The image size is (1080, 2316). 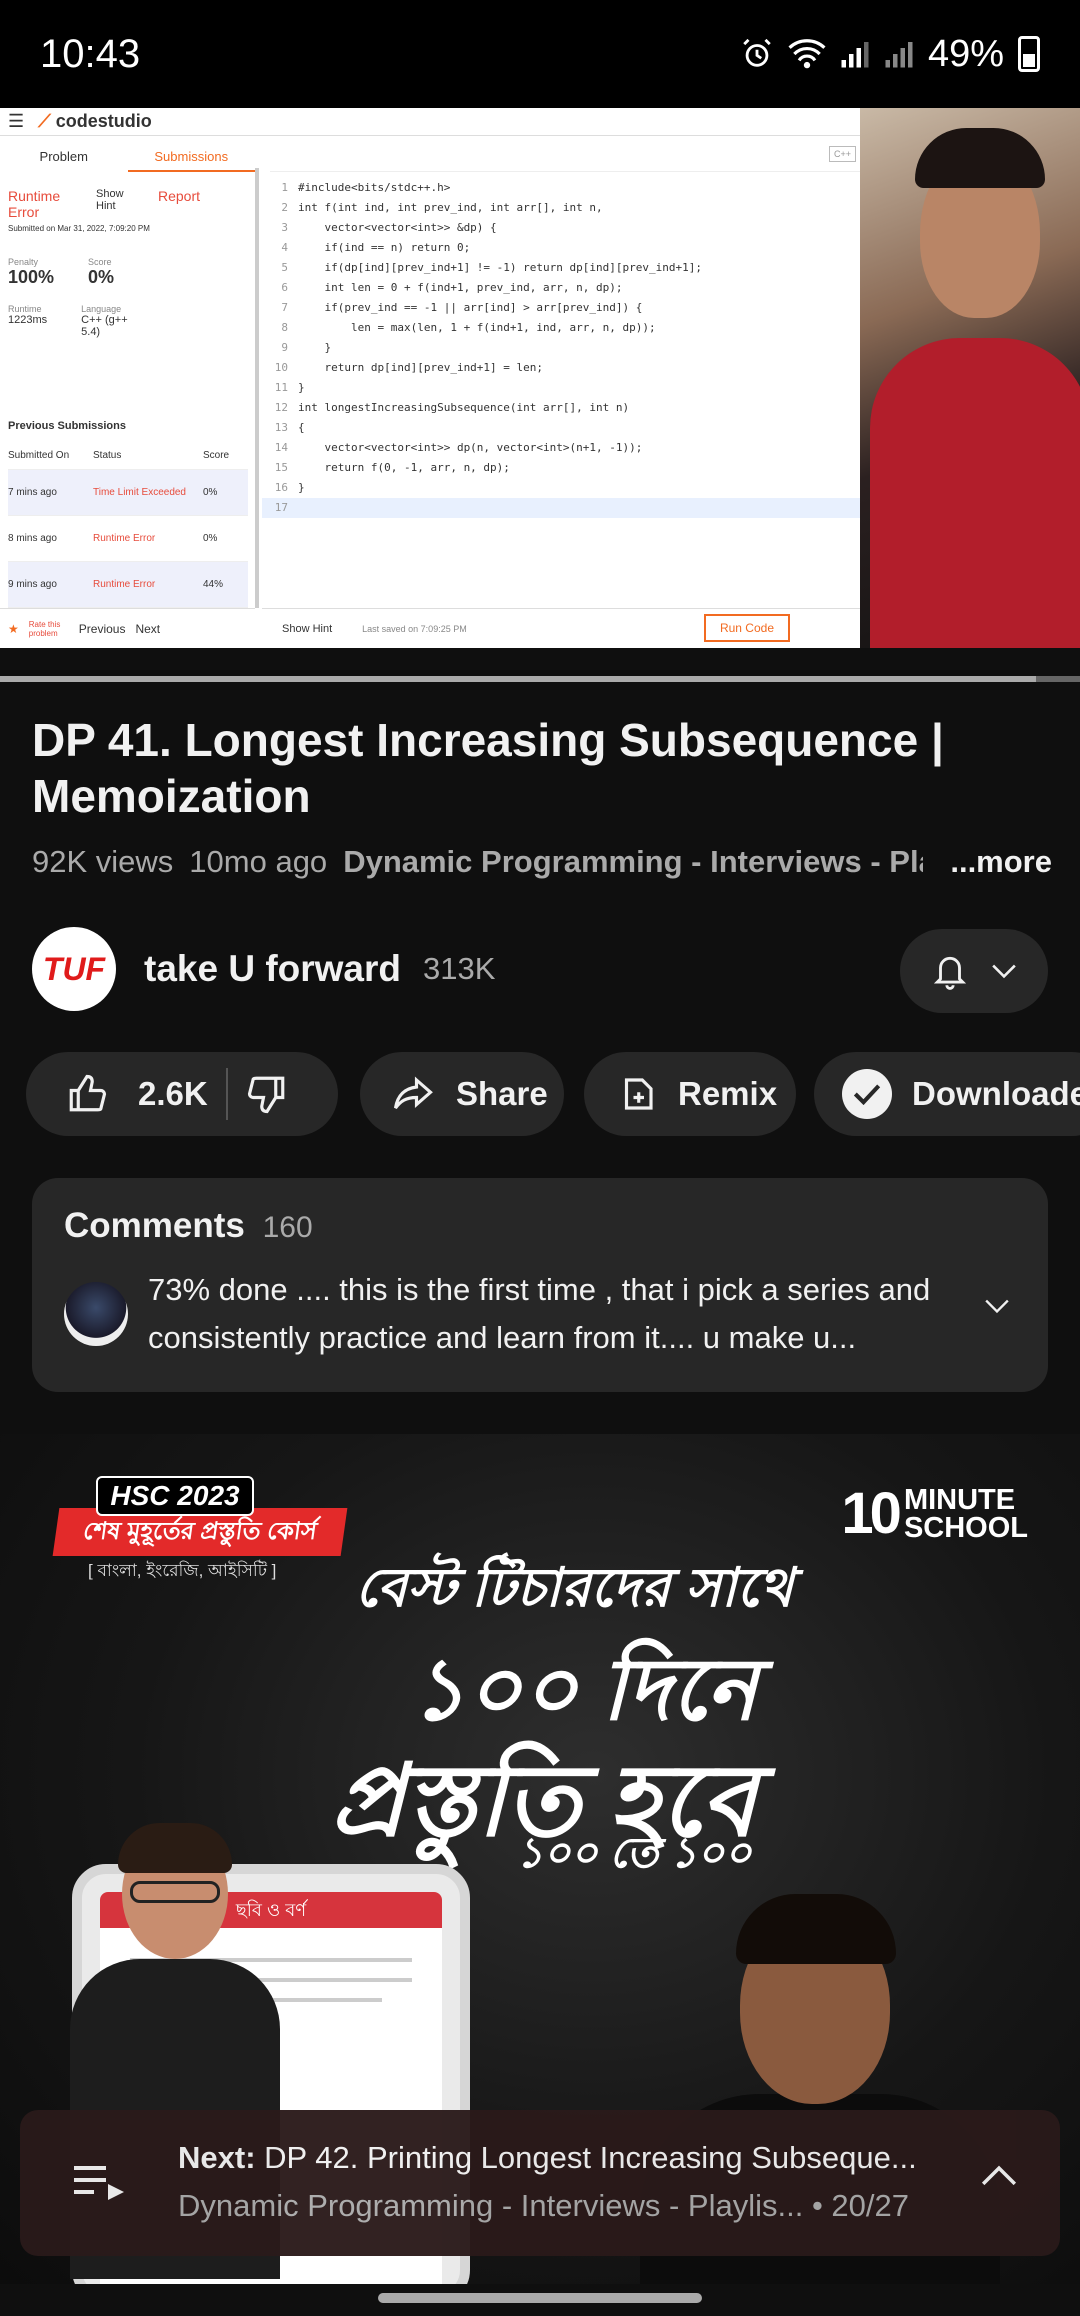 What do you see at coordinates (638, 1094) in the screenshot?
I see `remix-icon` at bounding box center [638, 1094].